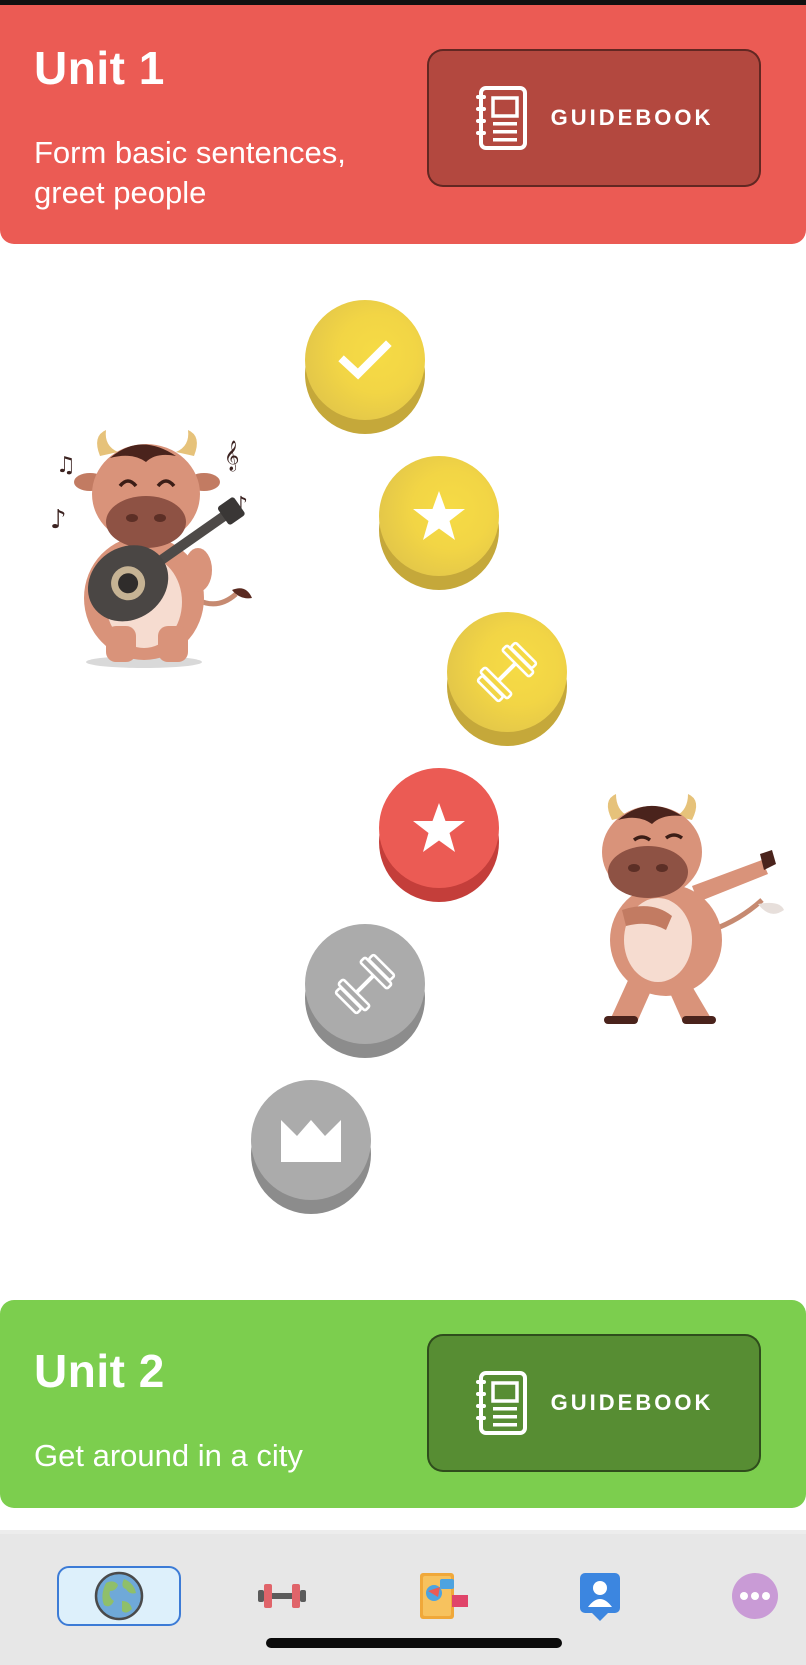 This screenshot has width=806, height=1665. What do you see at coordinates (151, 549) in the screenshot?
I see `cow-guitar-illustration: ♫ ♪ 𝄞 ♪` at bounding box center [151, 549].